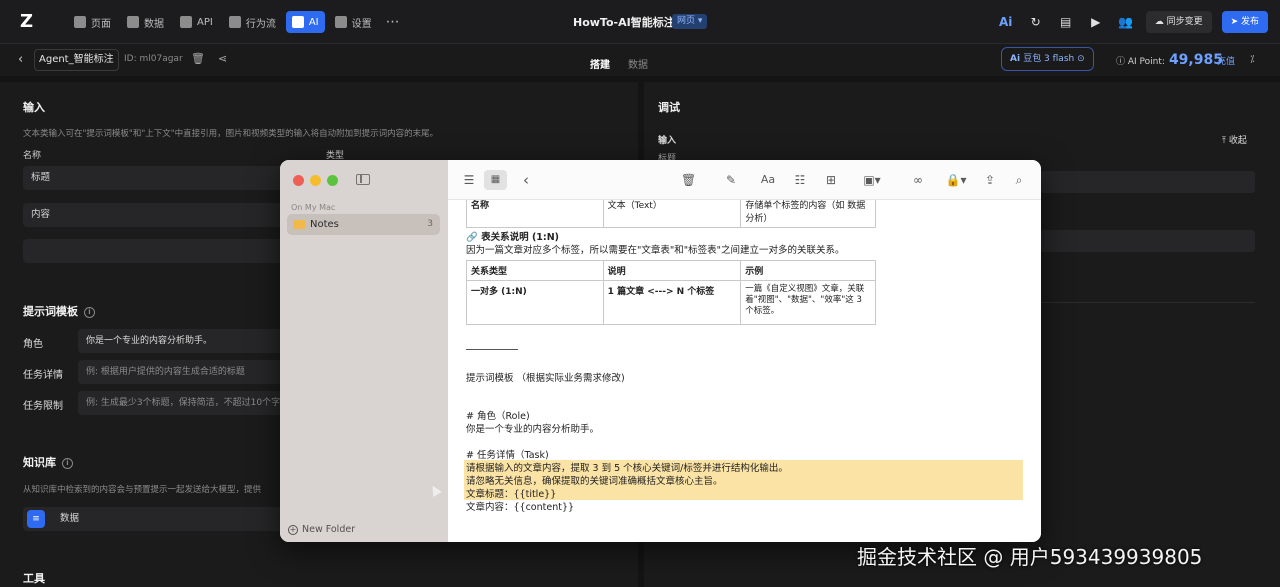 The image size is (1280, 587). What do you see at coordinates (430, 224) in the screenshot?
I see `folder-count: 3` at bounding box center [430, 224].